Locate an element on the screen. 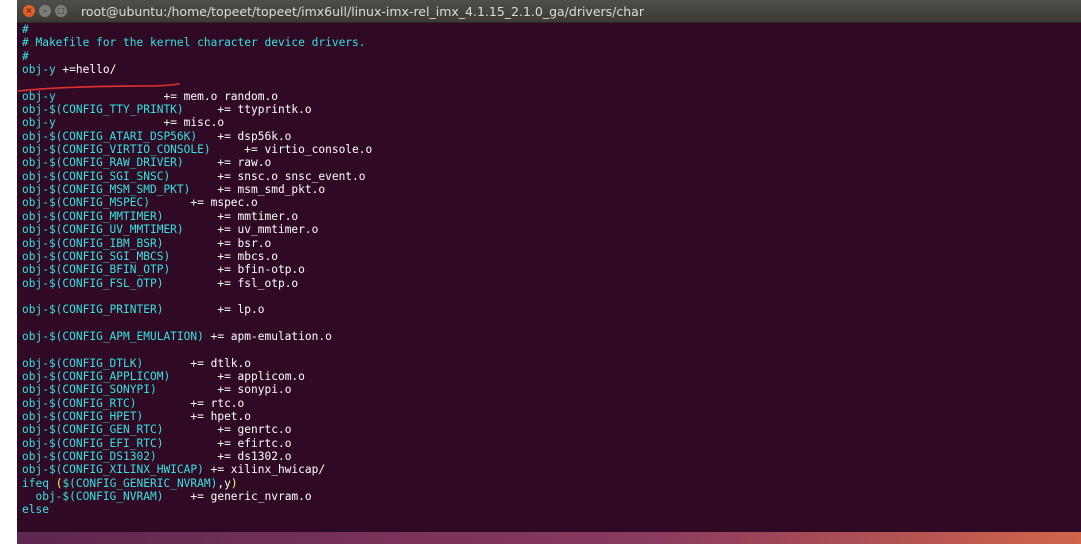  terminal-text: += sonypi.o is located at coordinates (224, 390).